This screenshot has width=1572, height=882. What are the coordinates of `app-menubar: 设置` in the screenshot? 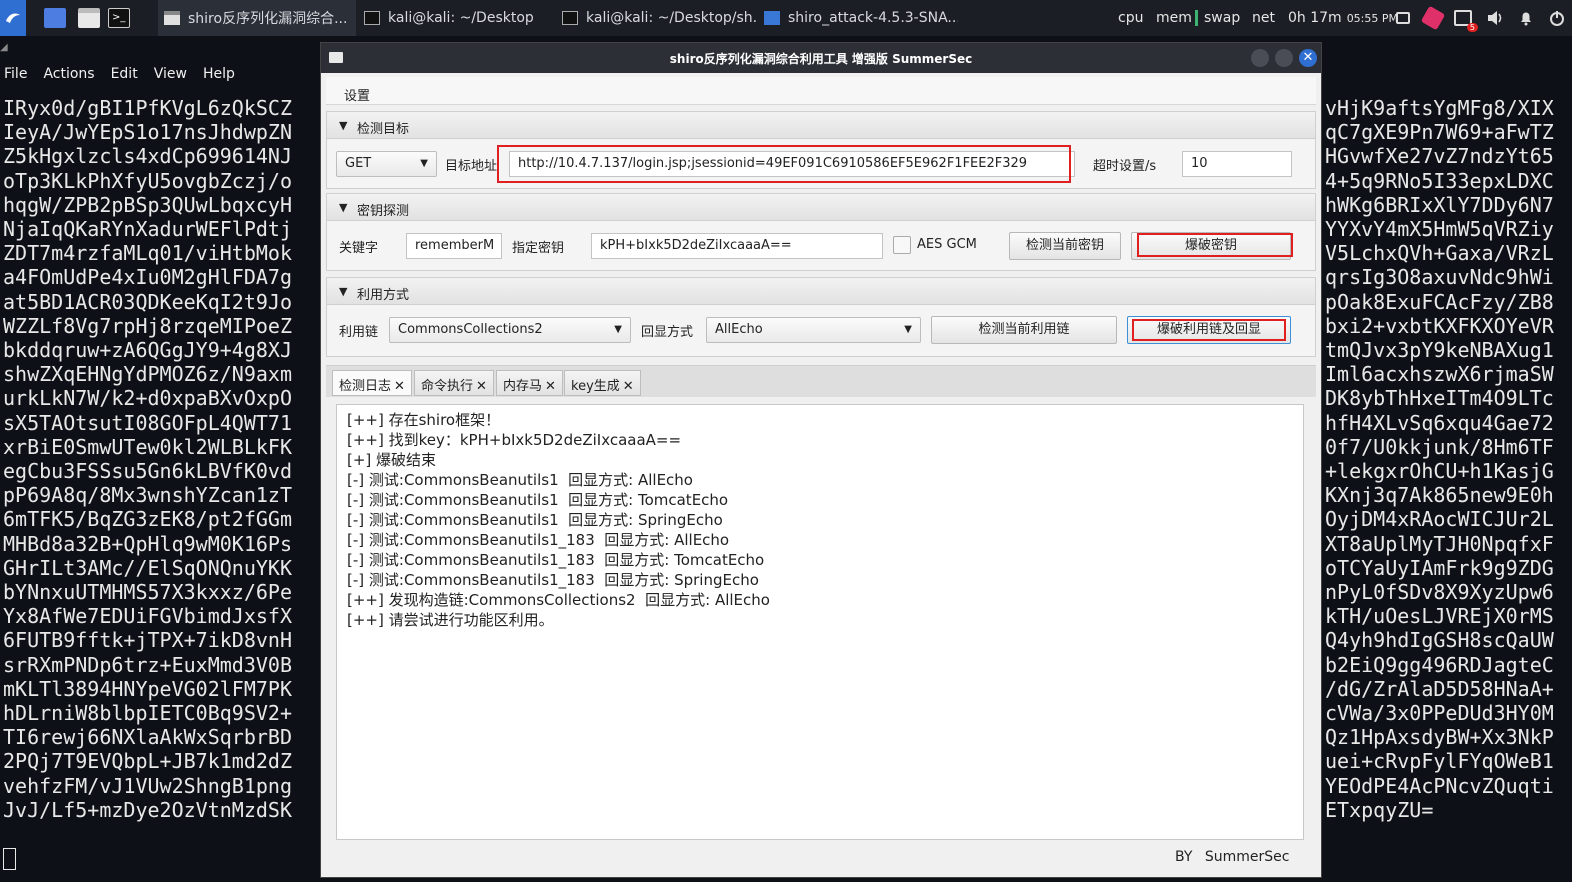 It's located at (821, 91).